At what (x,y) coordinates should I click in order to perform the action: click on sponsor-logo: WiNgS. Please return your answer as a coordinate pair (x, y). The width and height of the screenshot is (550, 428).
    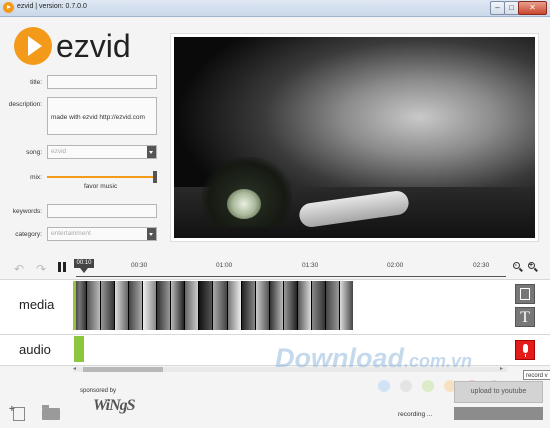
    Looking at the image, I should click on (114, 406).